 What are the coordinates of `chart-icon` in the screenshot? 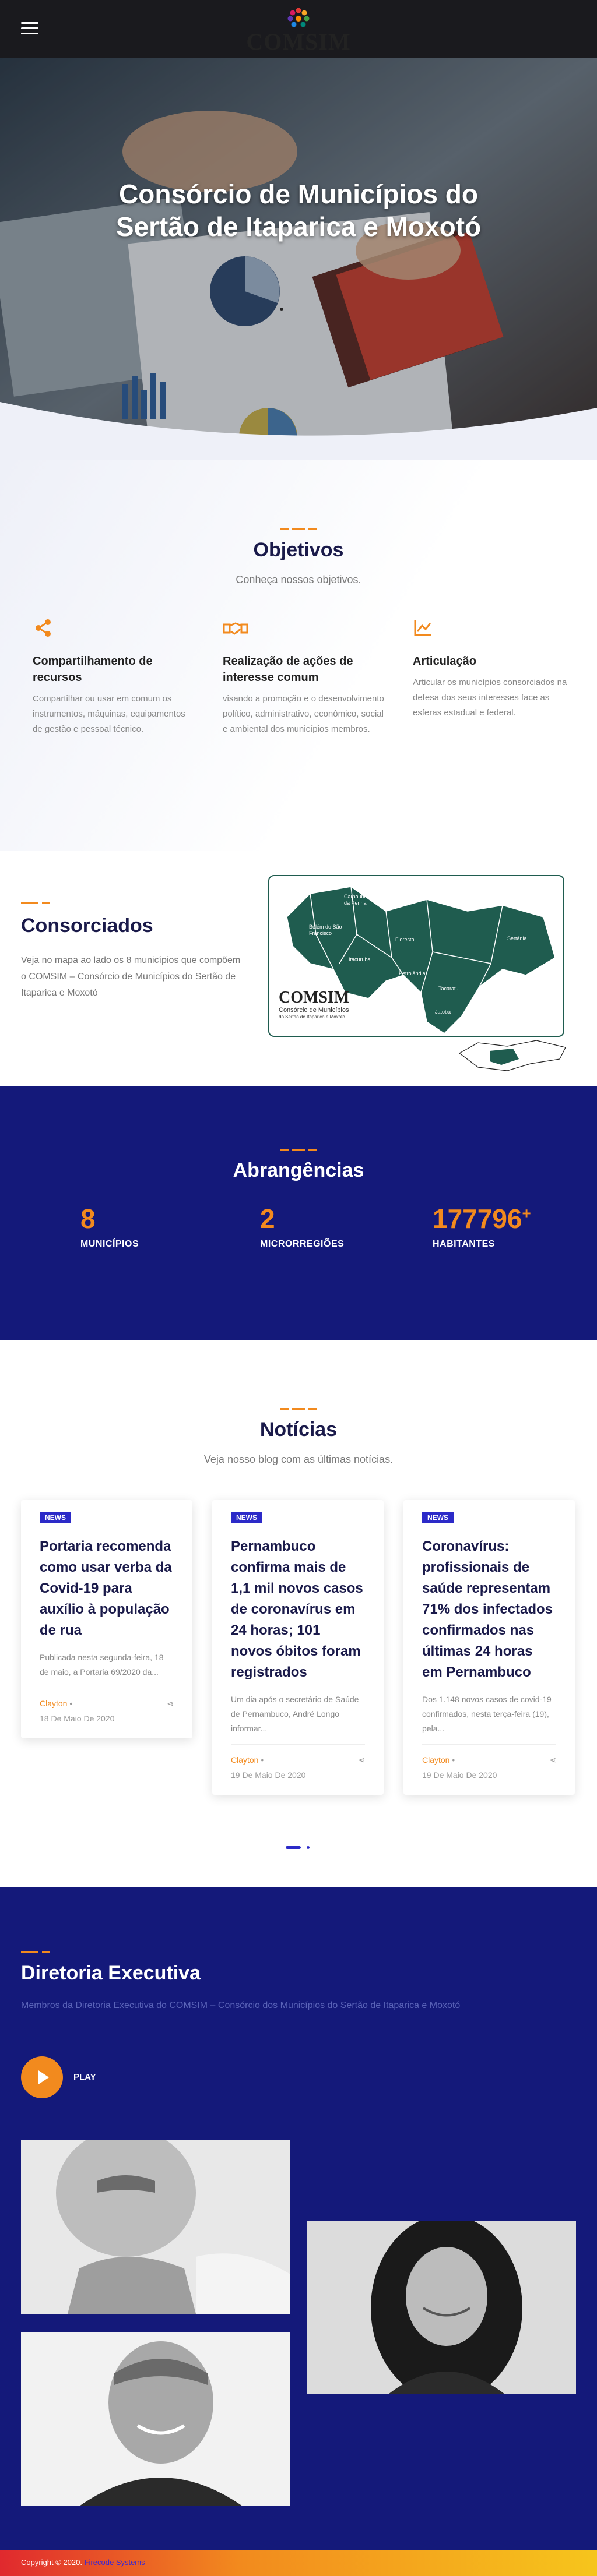 It's located at (423, 628).